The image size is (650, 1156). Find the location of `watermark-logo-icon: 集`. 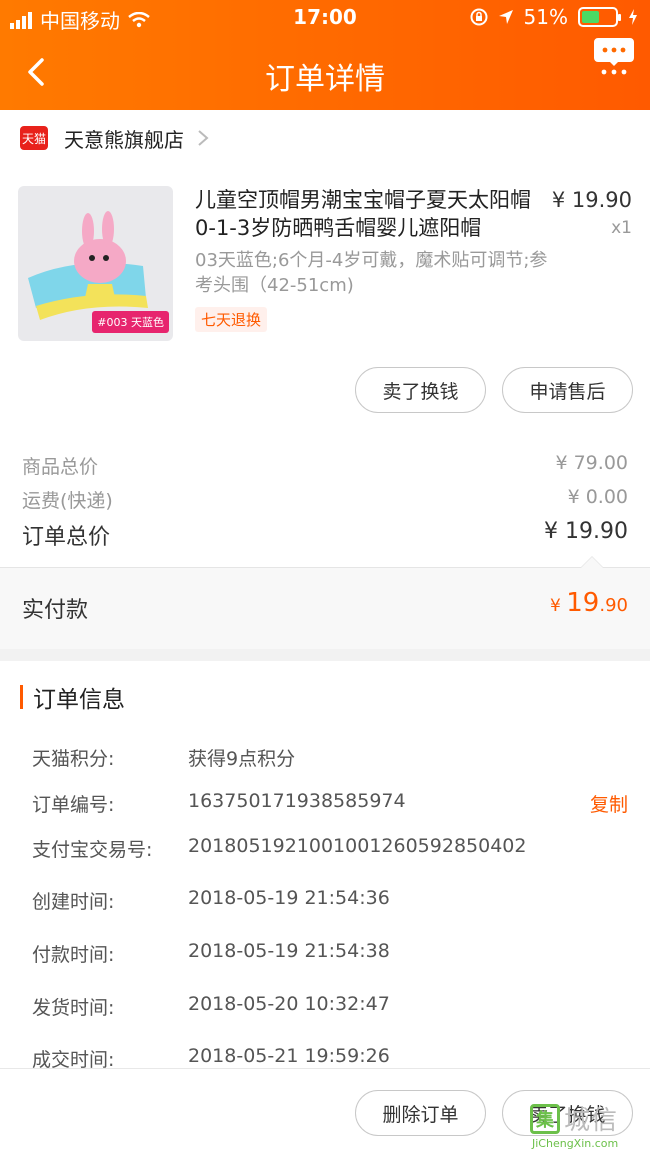

watermark-logo-icon: 集 is located at coordinates (545, 1118).